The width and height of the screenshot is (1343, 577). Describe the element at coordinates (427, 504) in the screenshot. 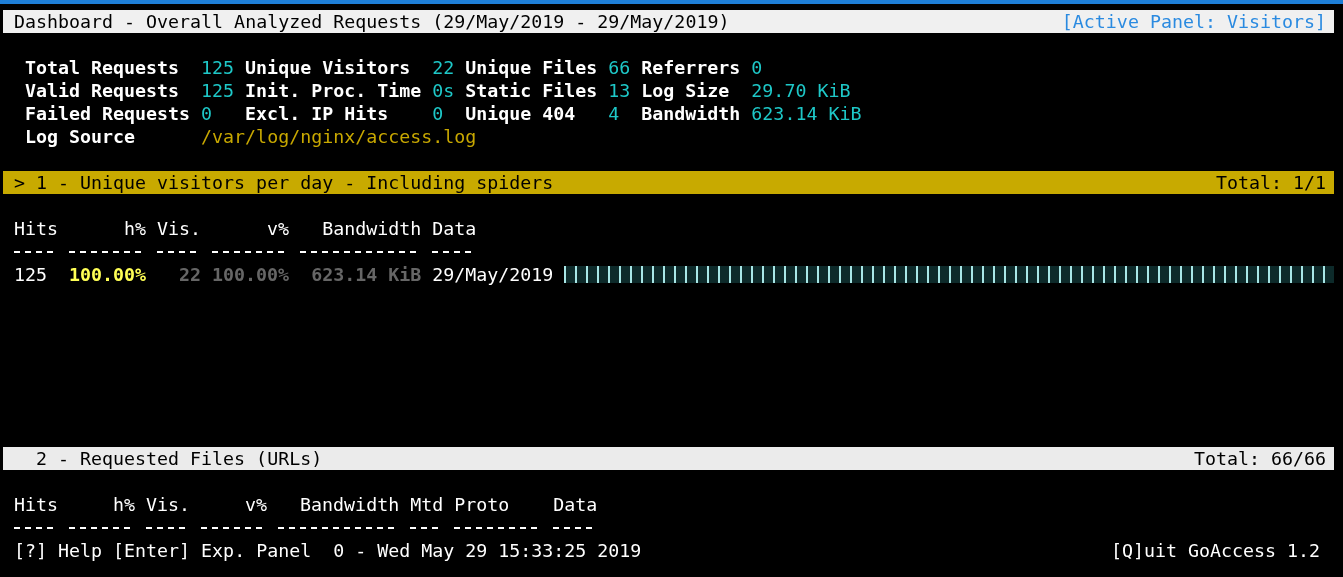

I see `column-header: Mtd` at that location.